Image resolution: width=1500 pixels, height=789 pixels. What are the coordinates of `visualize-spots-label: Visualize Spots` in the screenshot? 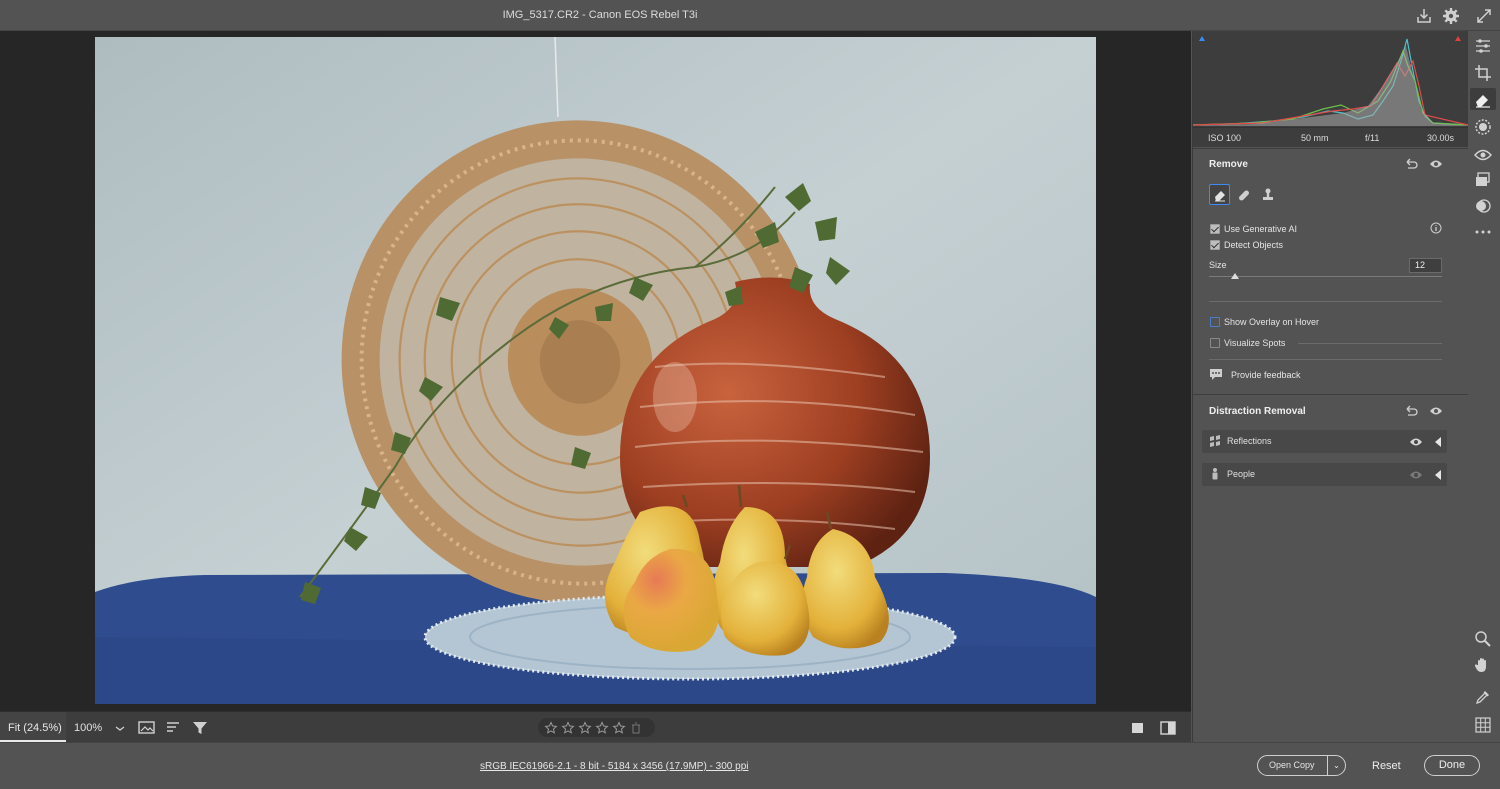 It's located at (1255, 343).